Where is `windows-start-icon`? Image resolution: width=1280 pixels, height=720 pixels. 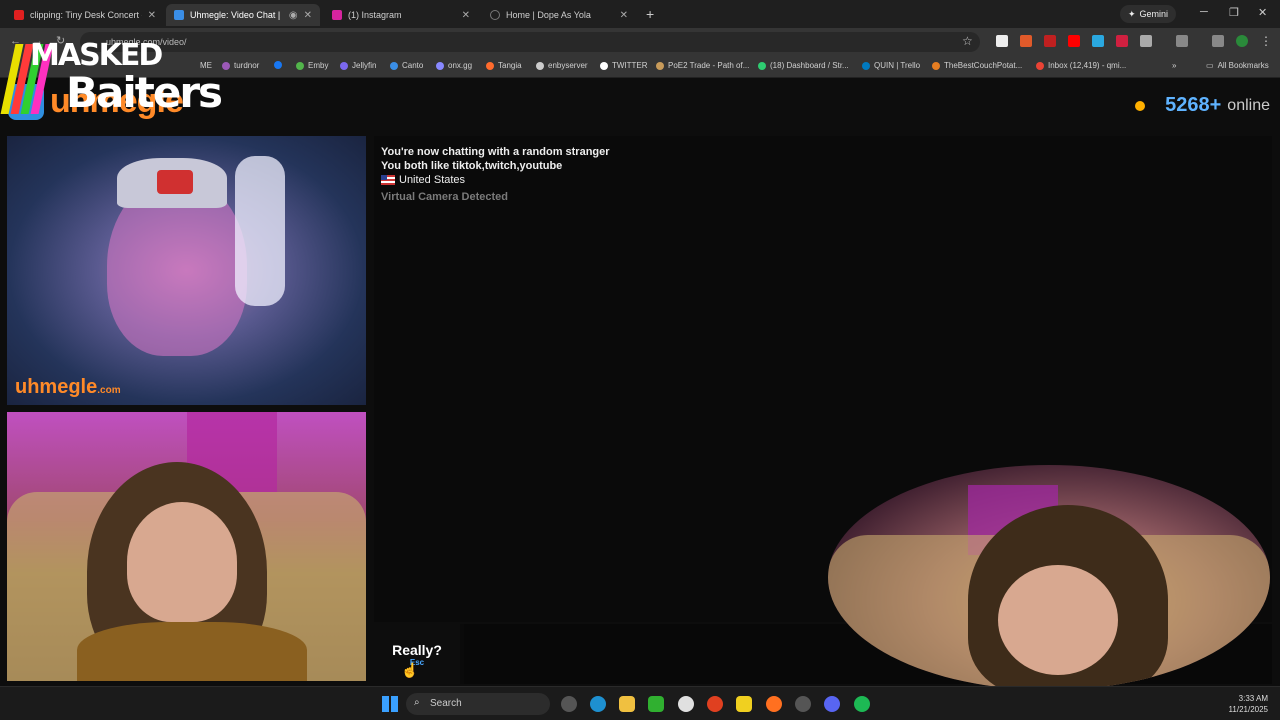 windows-start-icon is located at coordinates (390, 704).